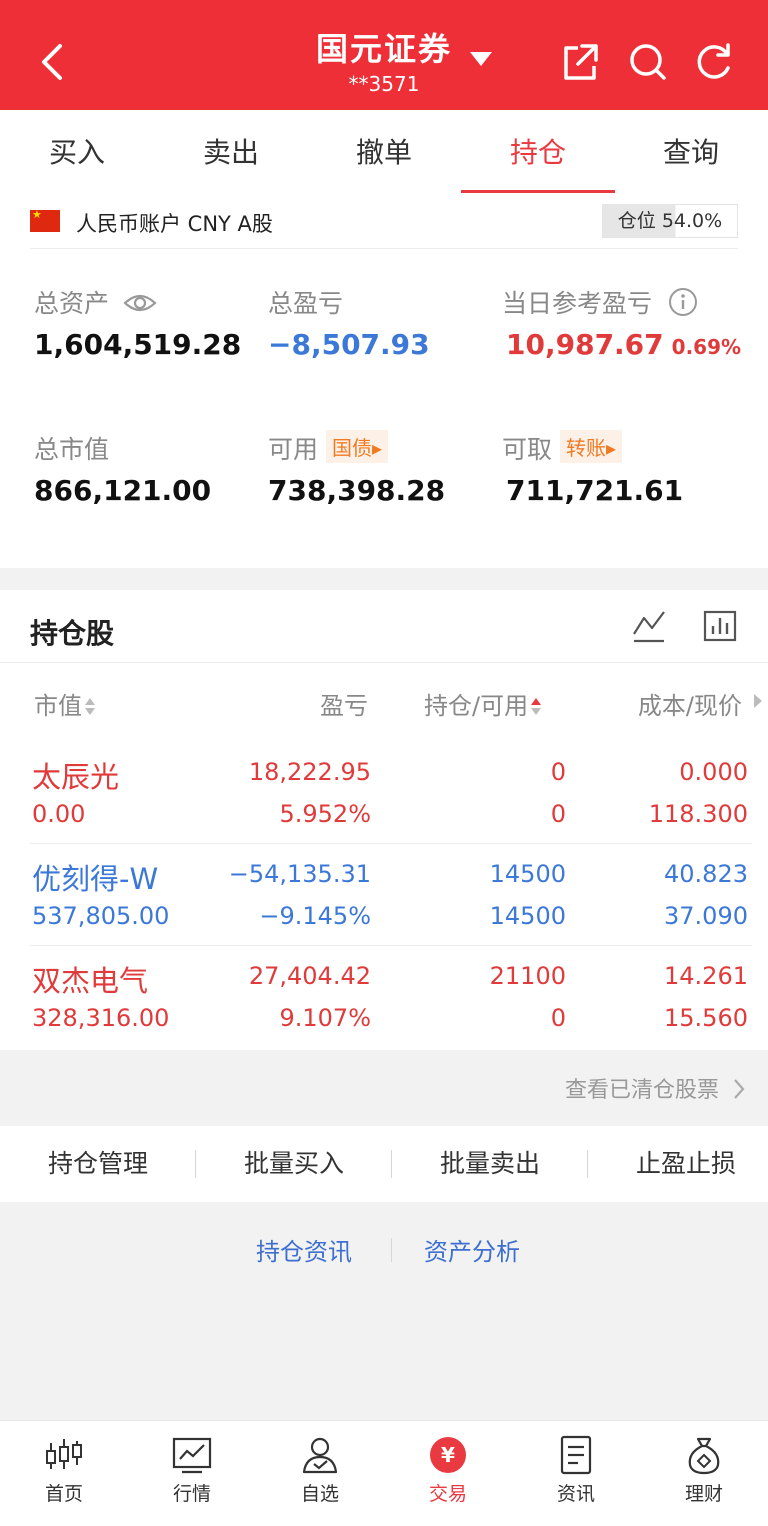 Image resolution: width=768 pixels, height=1526 pixels. I want to click on candlestick-icon, so click(64, 1454).